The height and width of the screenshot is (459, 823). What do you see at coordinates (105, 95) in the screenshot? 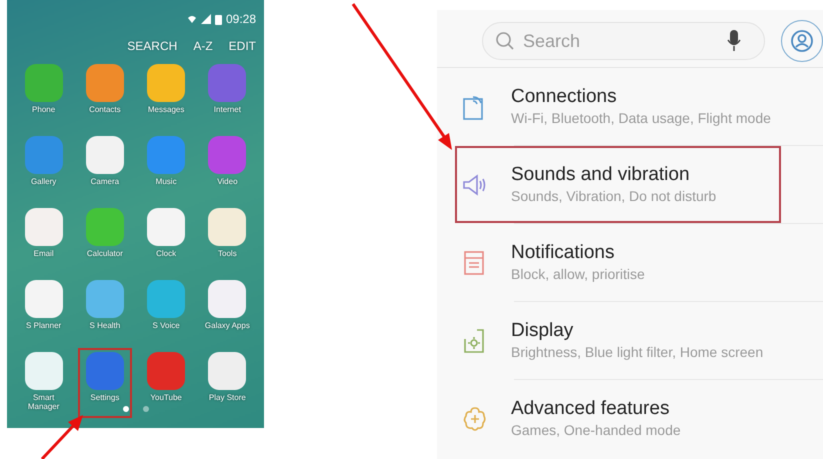
I see `app-shortcut: Contacts` at bounding box center [105, 95].